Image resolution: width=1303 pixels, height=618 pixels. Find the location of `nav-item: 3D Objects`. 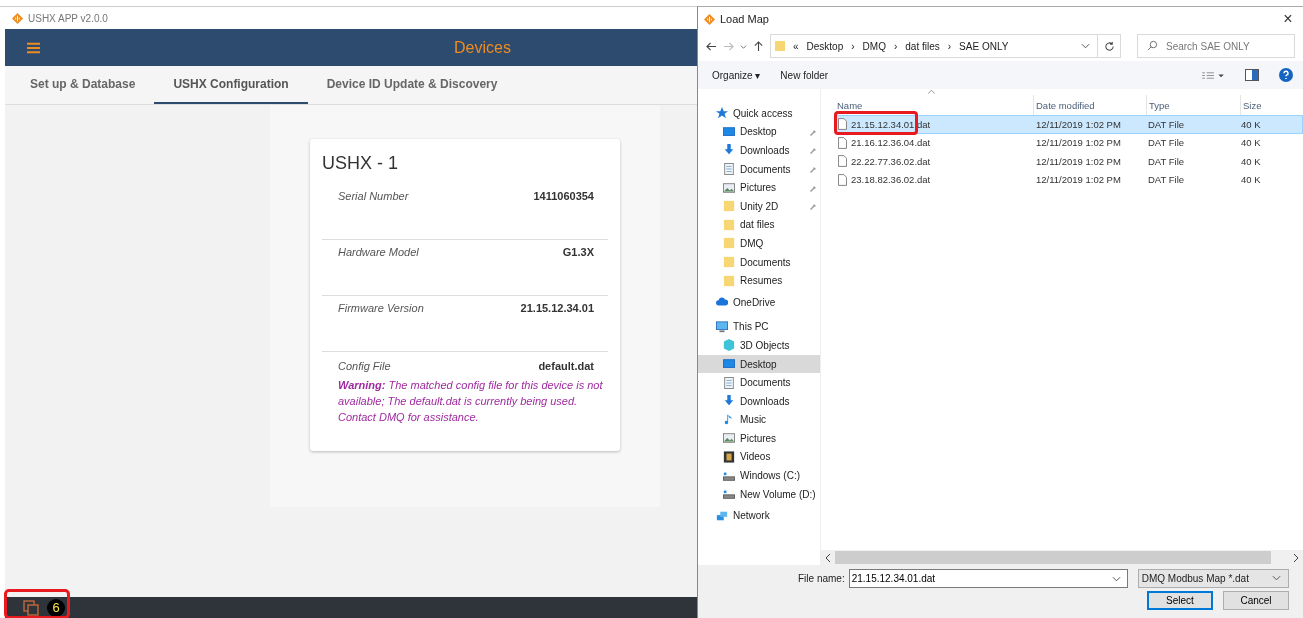

nav-item: 3D Objects is located at coordinates (759, 345).